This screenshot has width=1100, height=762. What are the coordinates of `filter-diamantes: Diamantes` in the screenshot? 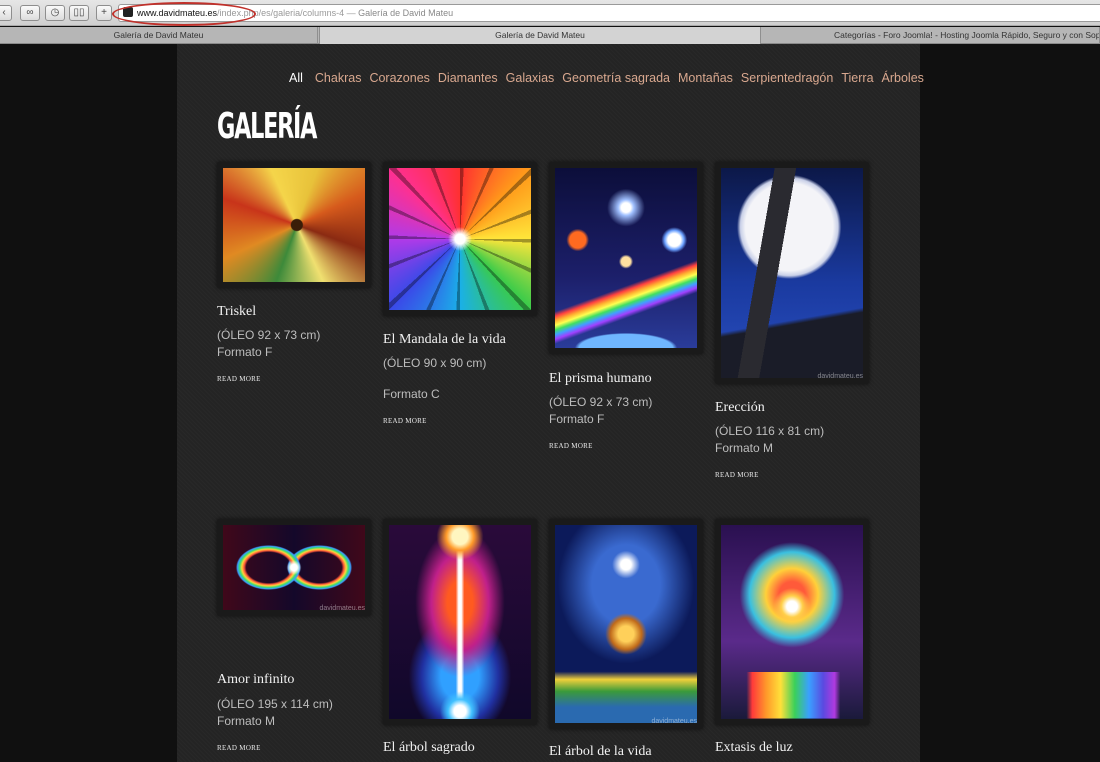 It's located at (468, 78).